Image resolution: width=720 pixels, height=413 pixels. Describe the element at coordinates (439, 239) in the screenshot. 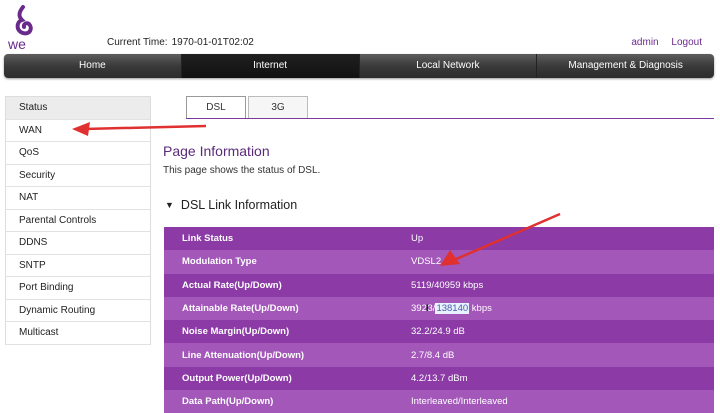

I see `table-row: Link Status Up` at that location.